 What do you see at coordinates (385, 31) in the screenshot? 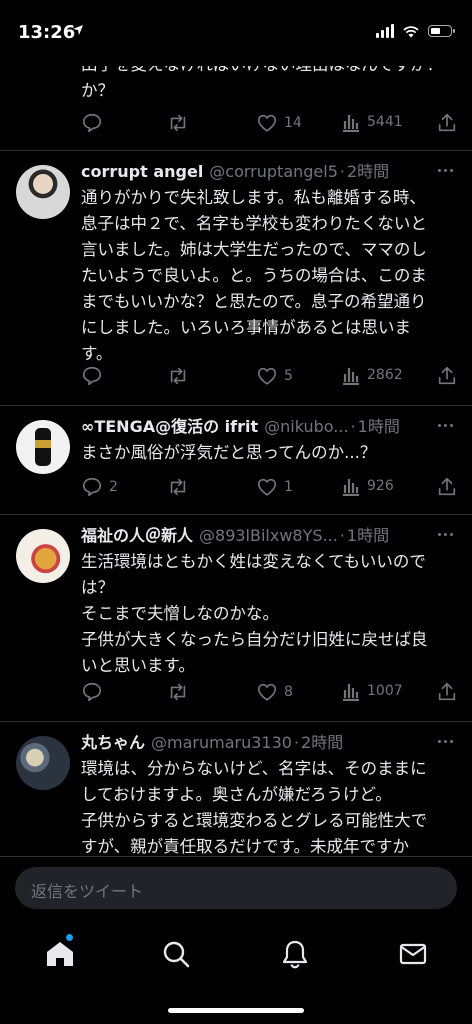
I see `cellular-signal-icon` at bounding box center [385, 31].